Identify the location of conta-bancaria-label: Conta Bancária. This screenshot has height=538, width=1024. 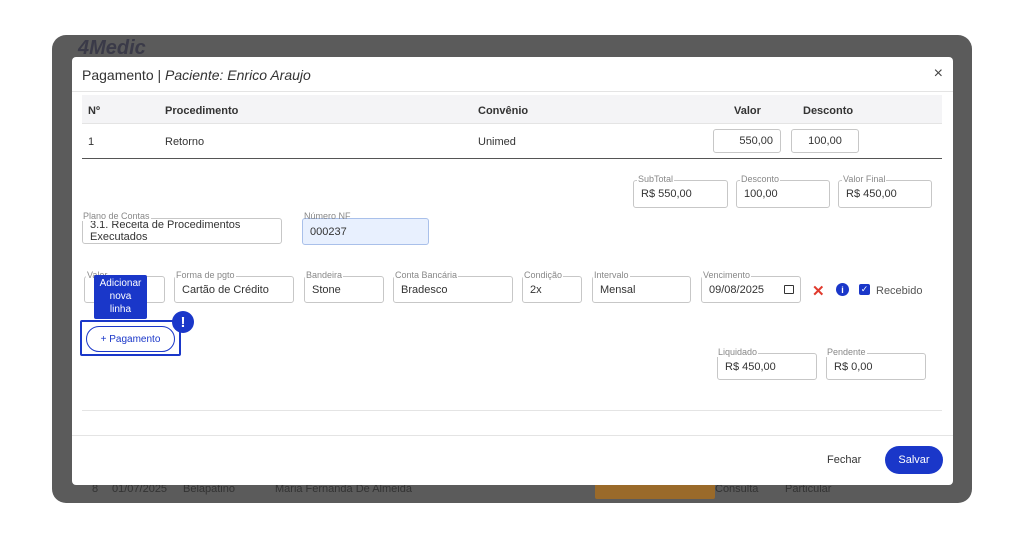
(426, 275).